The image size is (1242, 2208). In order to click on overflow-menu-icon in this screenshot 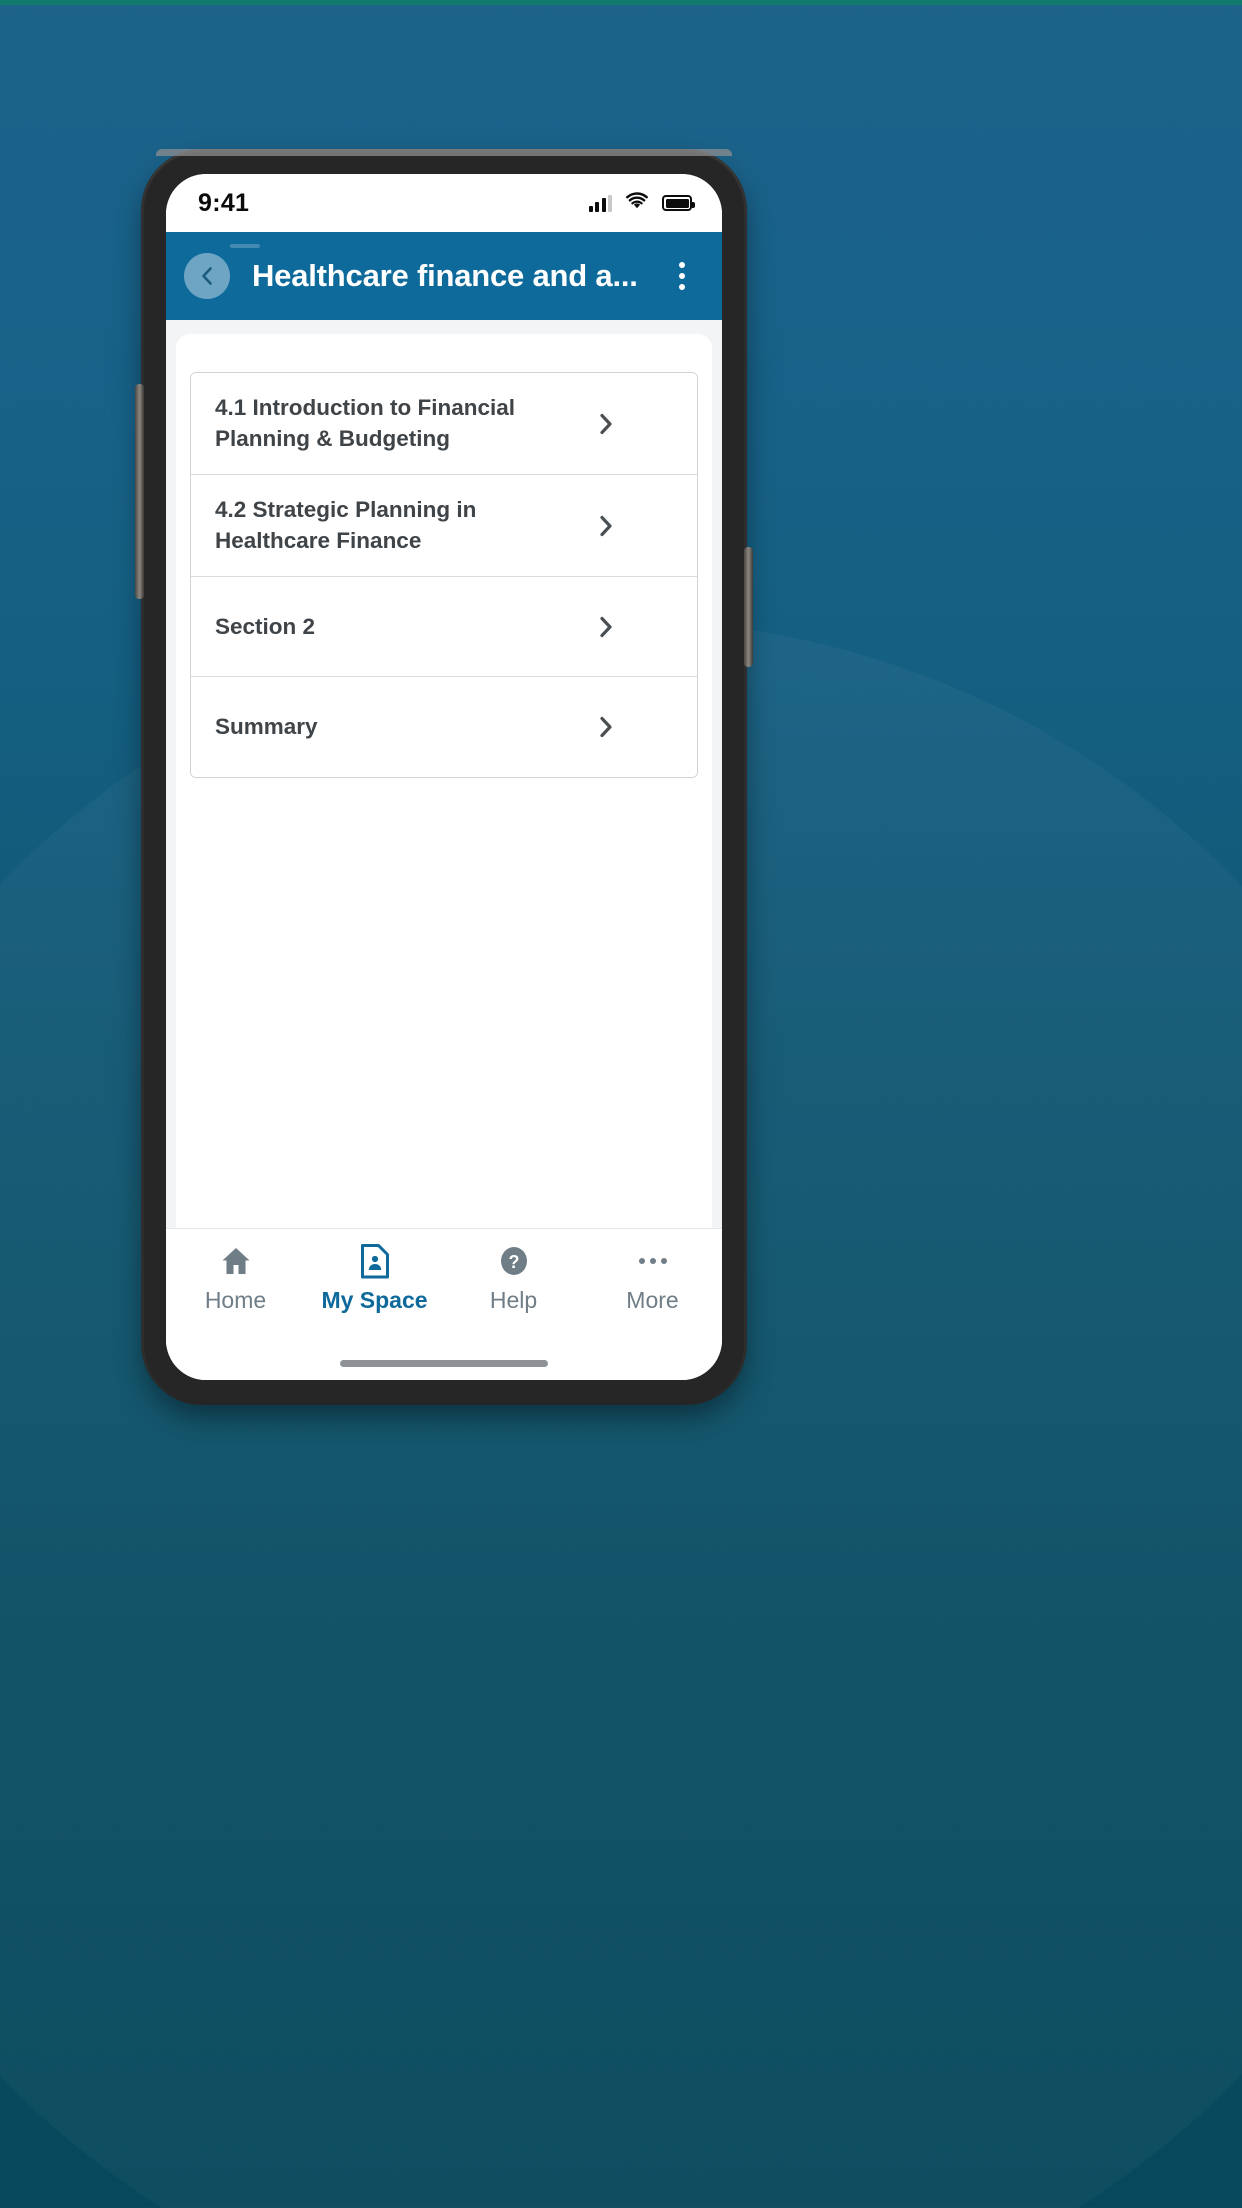, I will do `click(682, 276)`.